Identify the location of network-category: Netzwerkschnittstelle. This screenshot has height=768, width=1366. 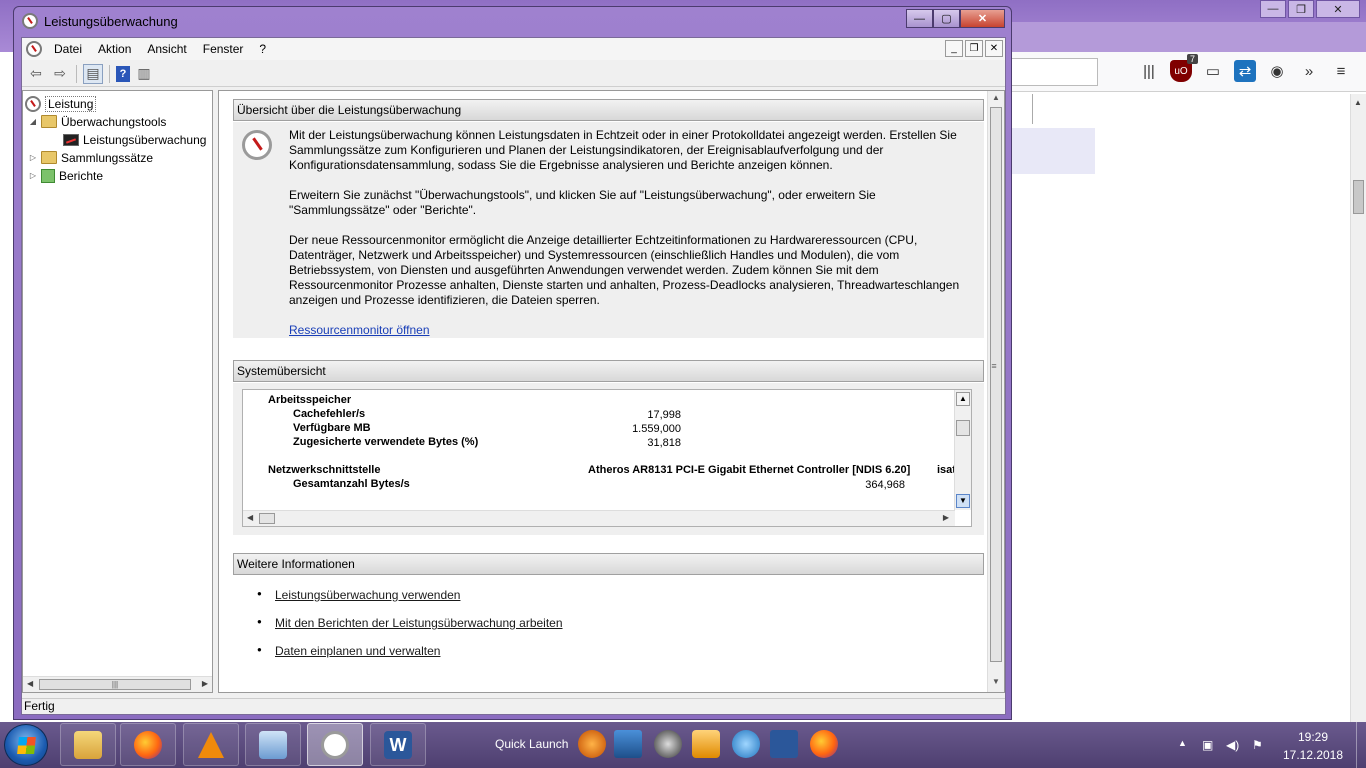
(324, 470).